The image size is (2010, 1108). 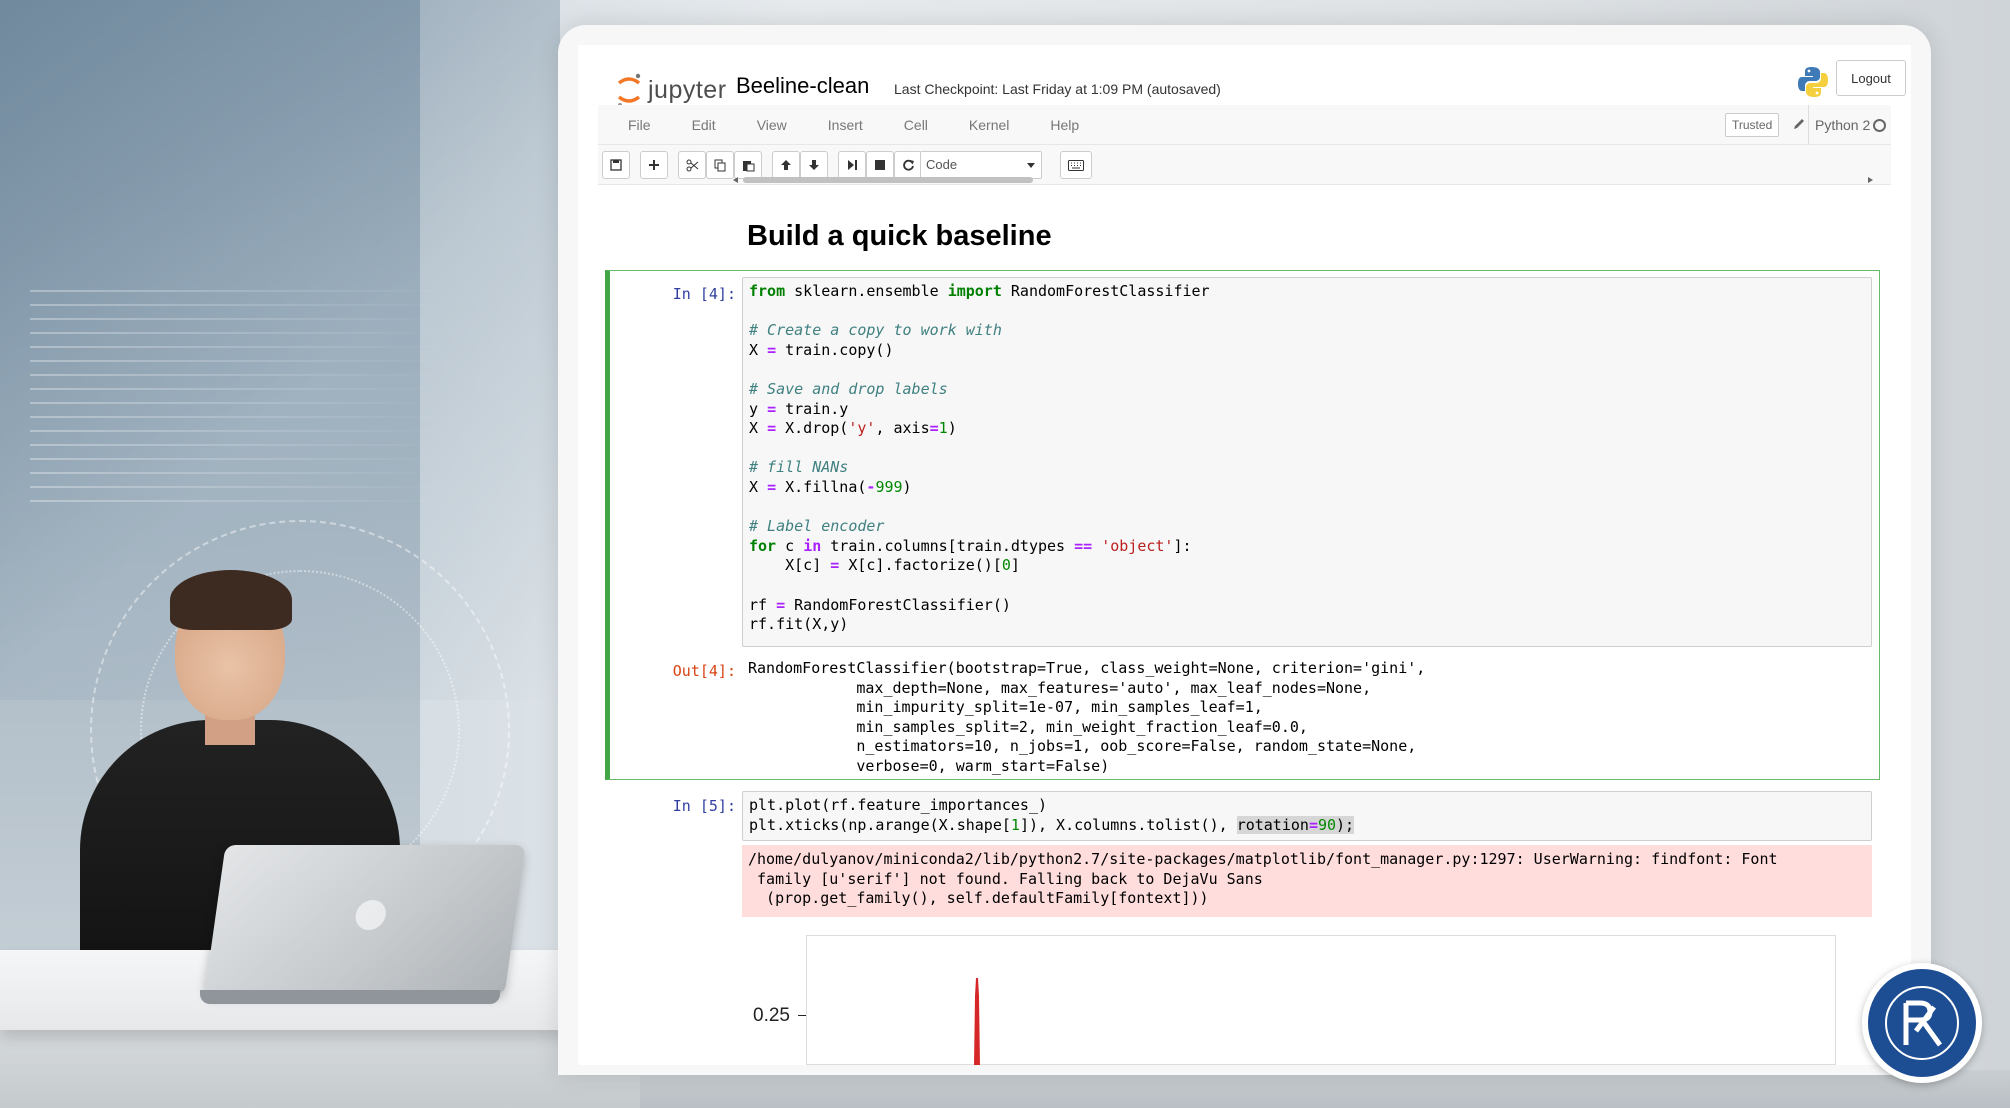 I want to click on menu-items: File Edit View Insert Cell Kernel Help, so click(x=854, y=125).